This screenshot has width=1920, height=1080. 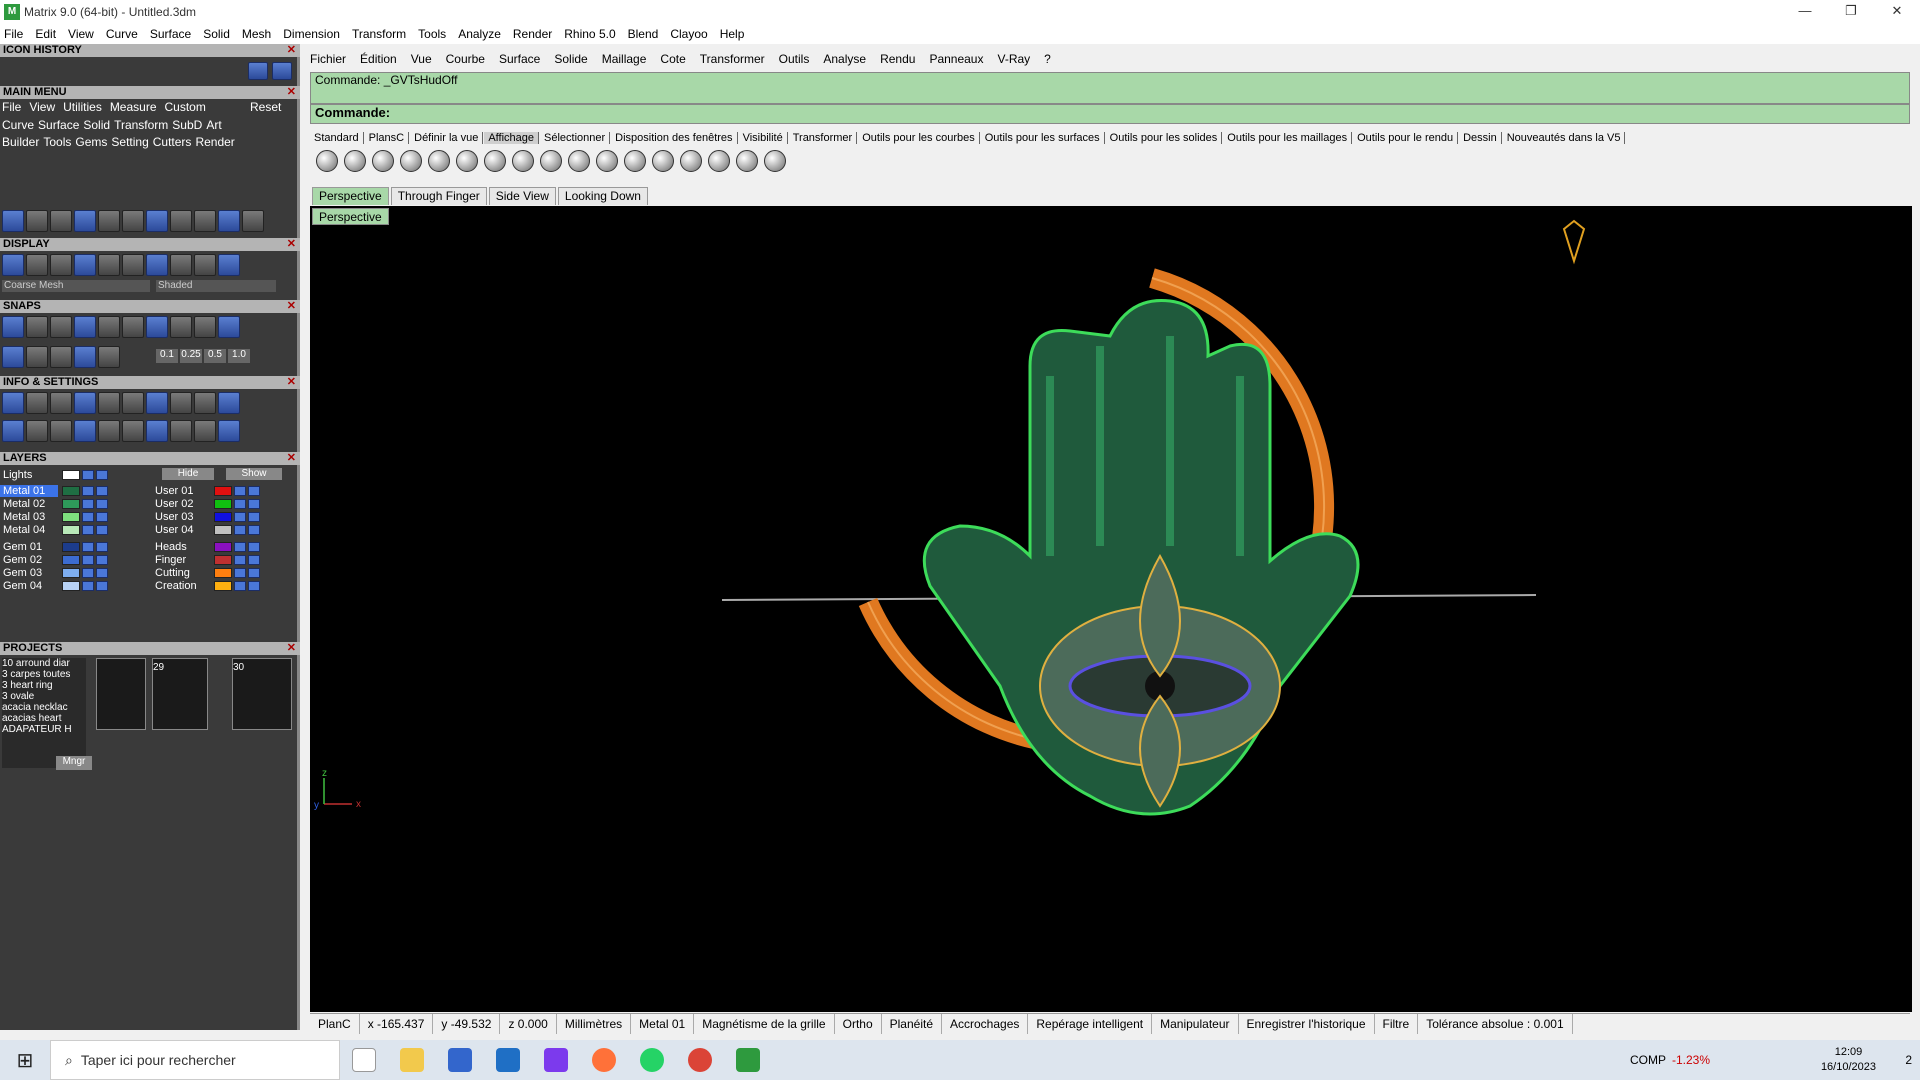 I want to click on view-tab: Side View, so click(x=522, y=196).